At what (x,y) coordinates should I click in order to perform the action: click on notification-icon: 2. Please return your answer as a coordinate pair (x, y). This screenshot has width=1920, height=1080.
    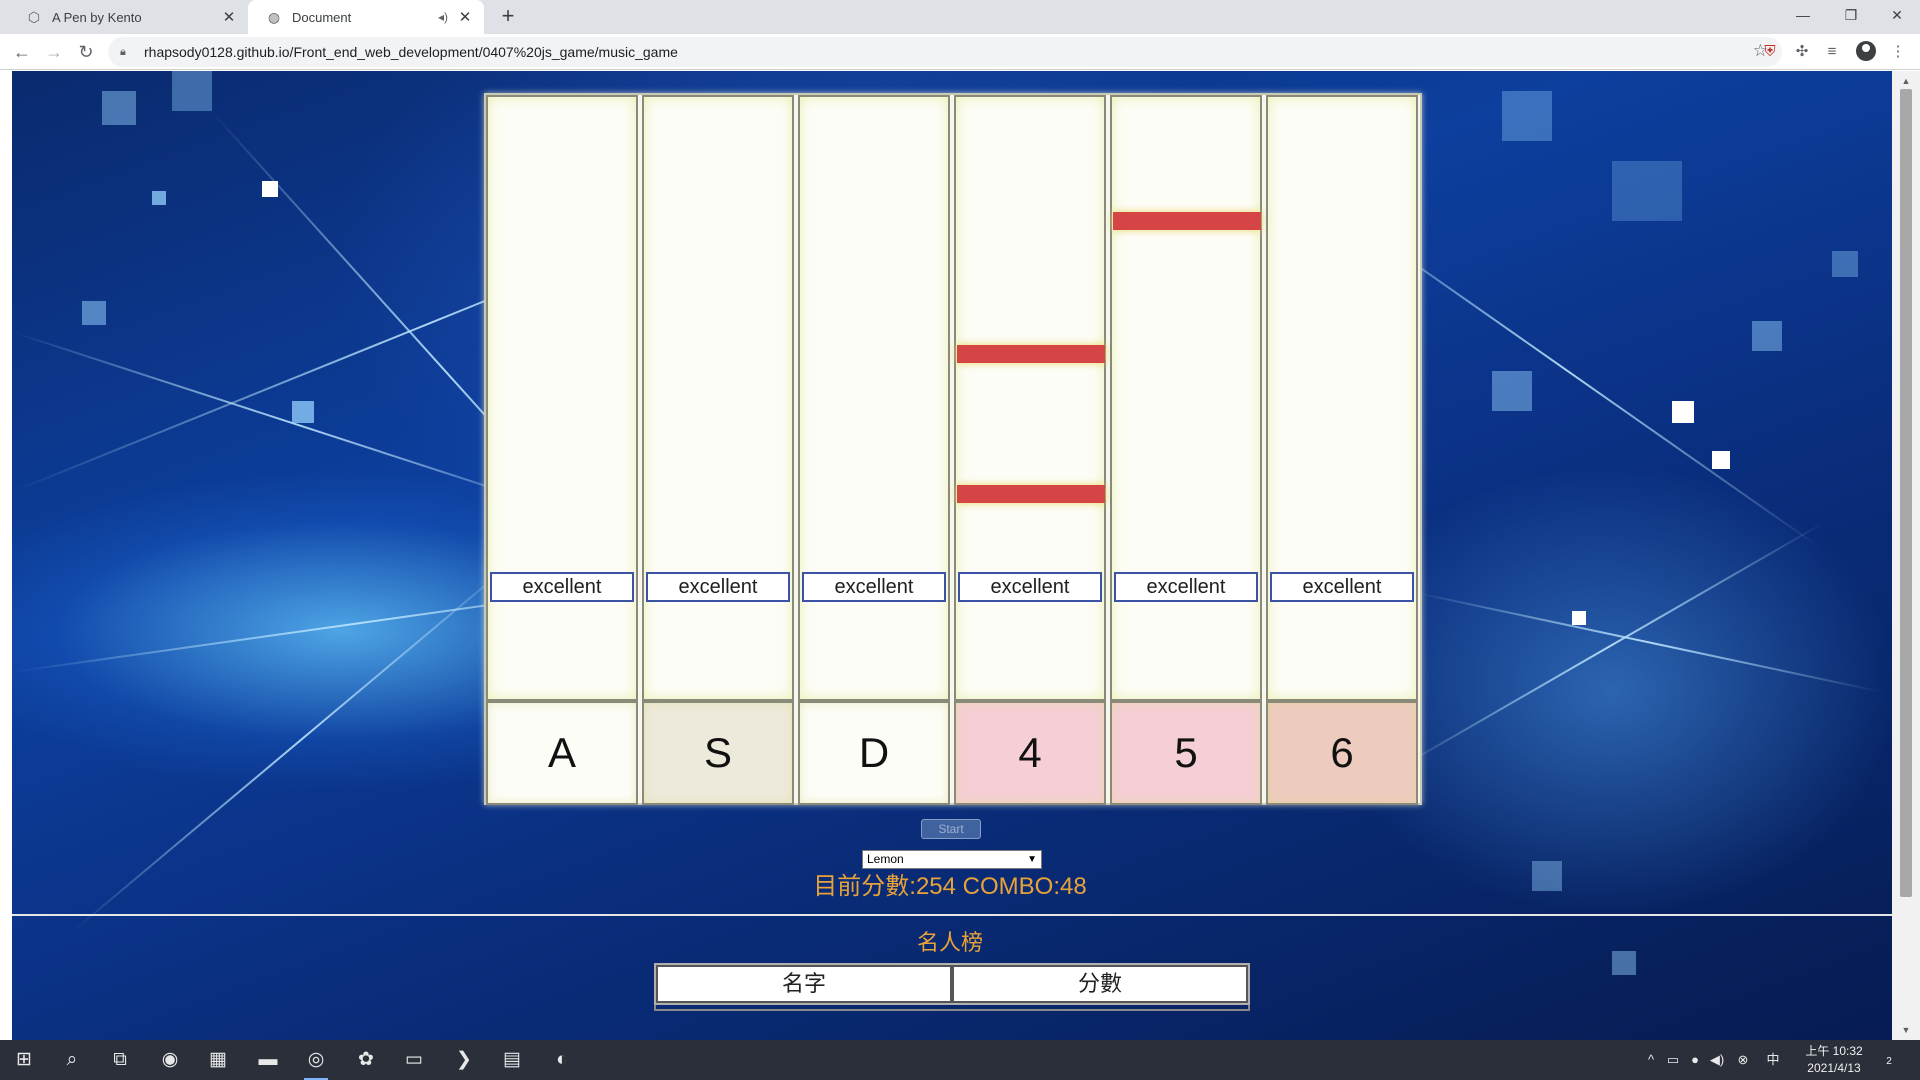
    Looking at the image, I should click on (1889, 1060).